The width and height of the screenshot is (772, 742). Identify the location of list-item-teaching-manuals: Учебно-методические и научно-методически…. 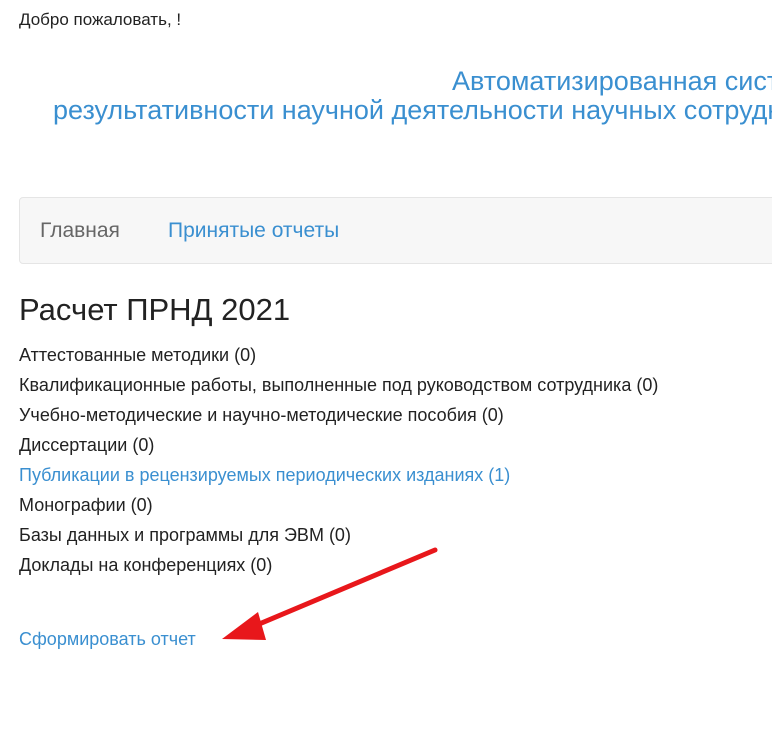
(338, 415).